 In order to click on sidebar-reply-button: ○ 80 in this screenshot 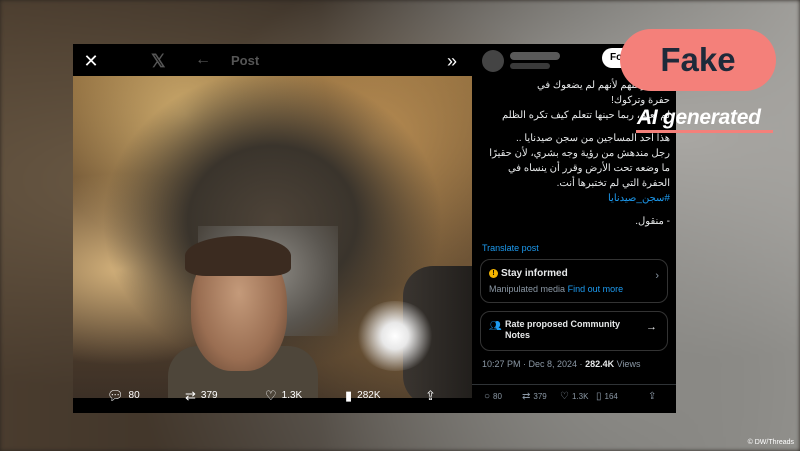, I will do `click(493, 396)`.